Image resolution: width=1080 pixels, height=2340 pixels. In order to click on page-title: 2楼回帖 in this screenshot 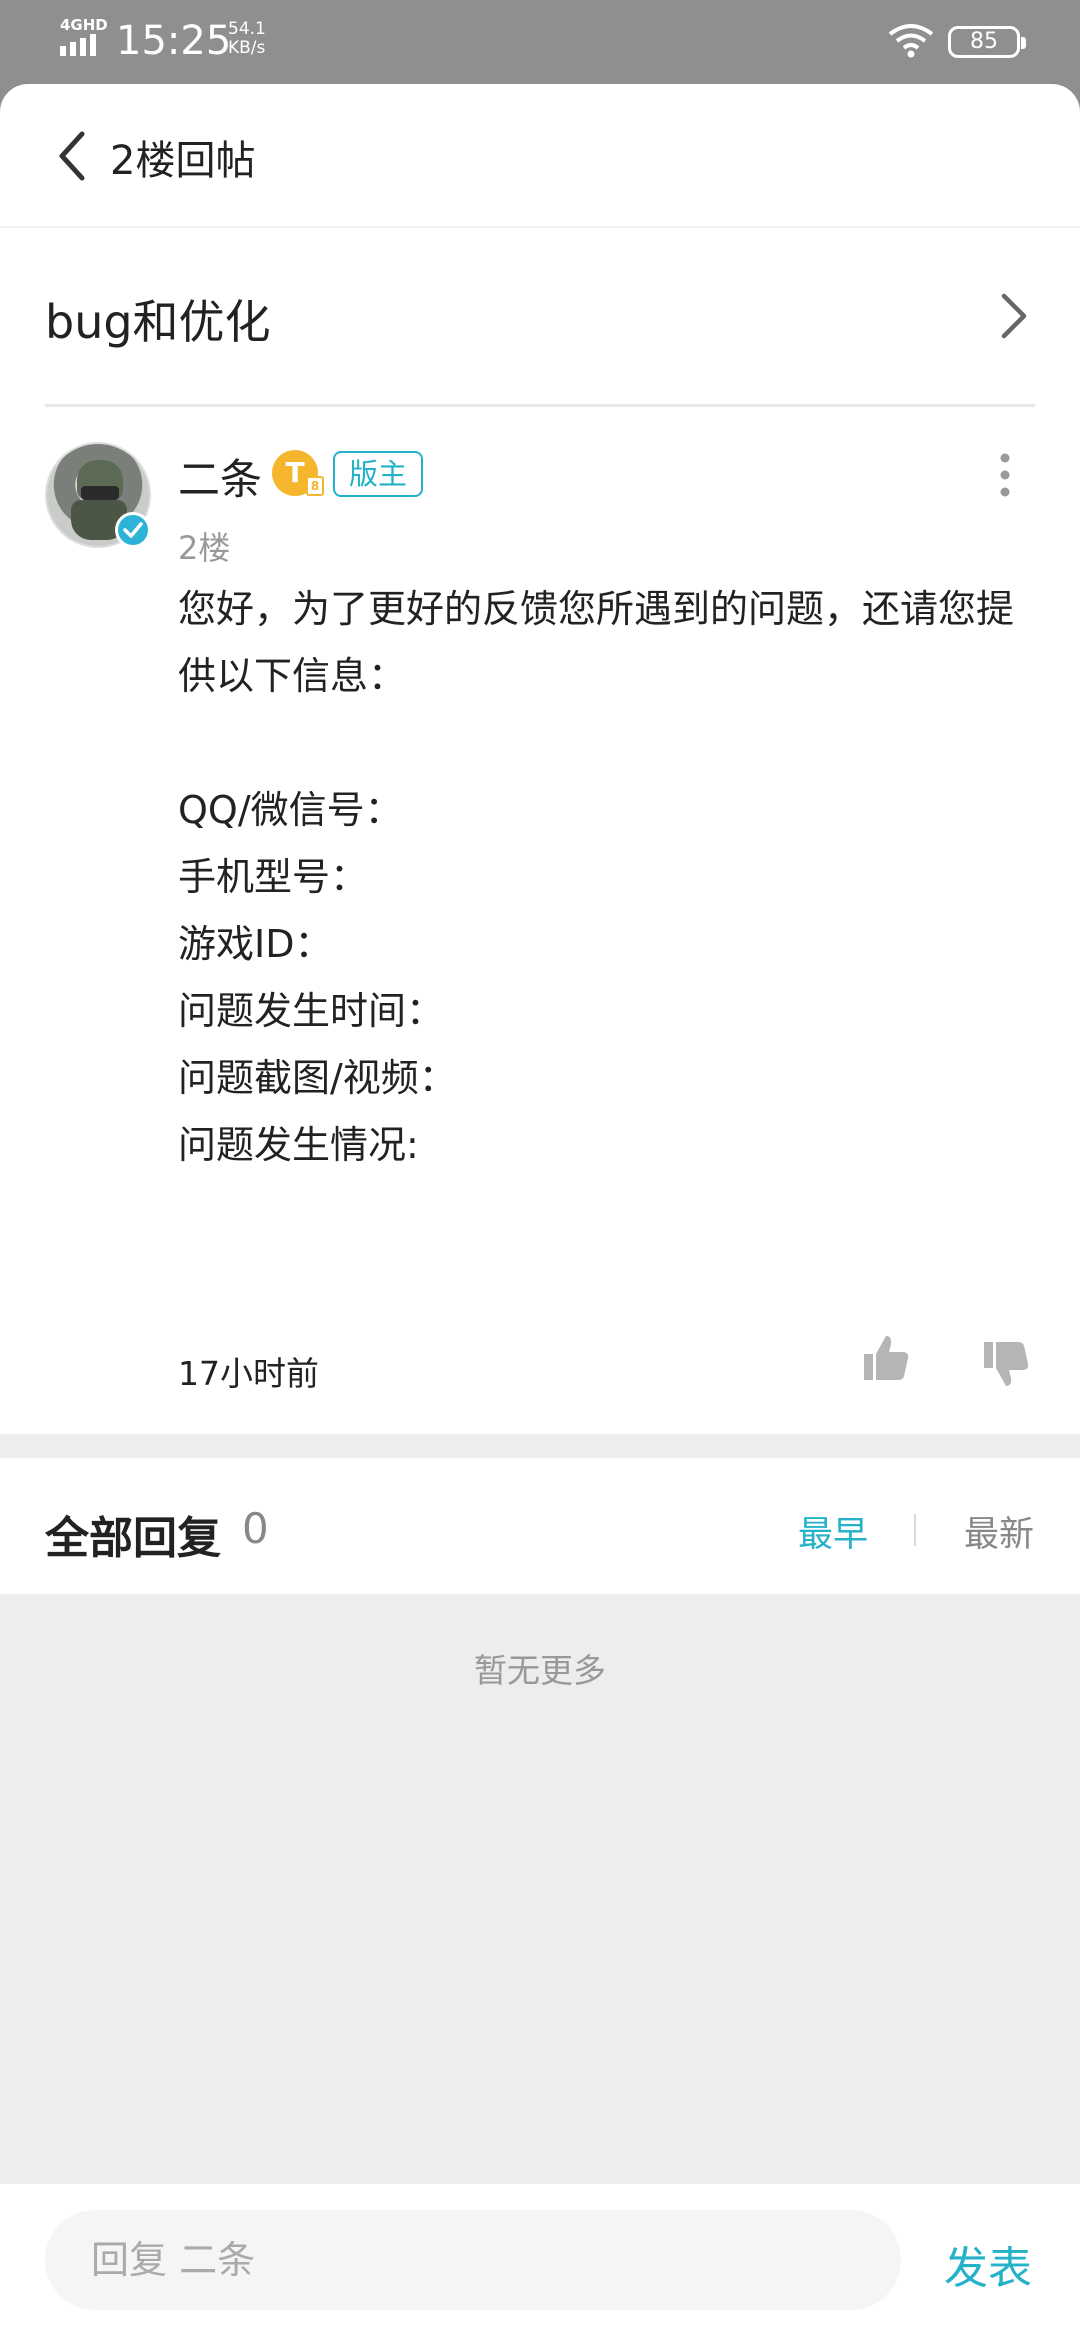, I will do `click(183, 161)`.